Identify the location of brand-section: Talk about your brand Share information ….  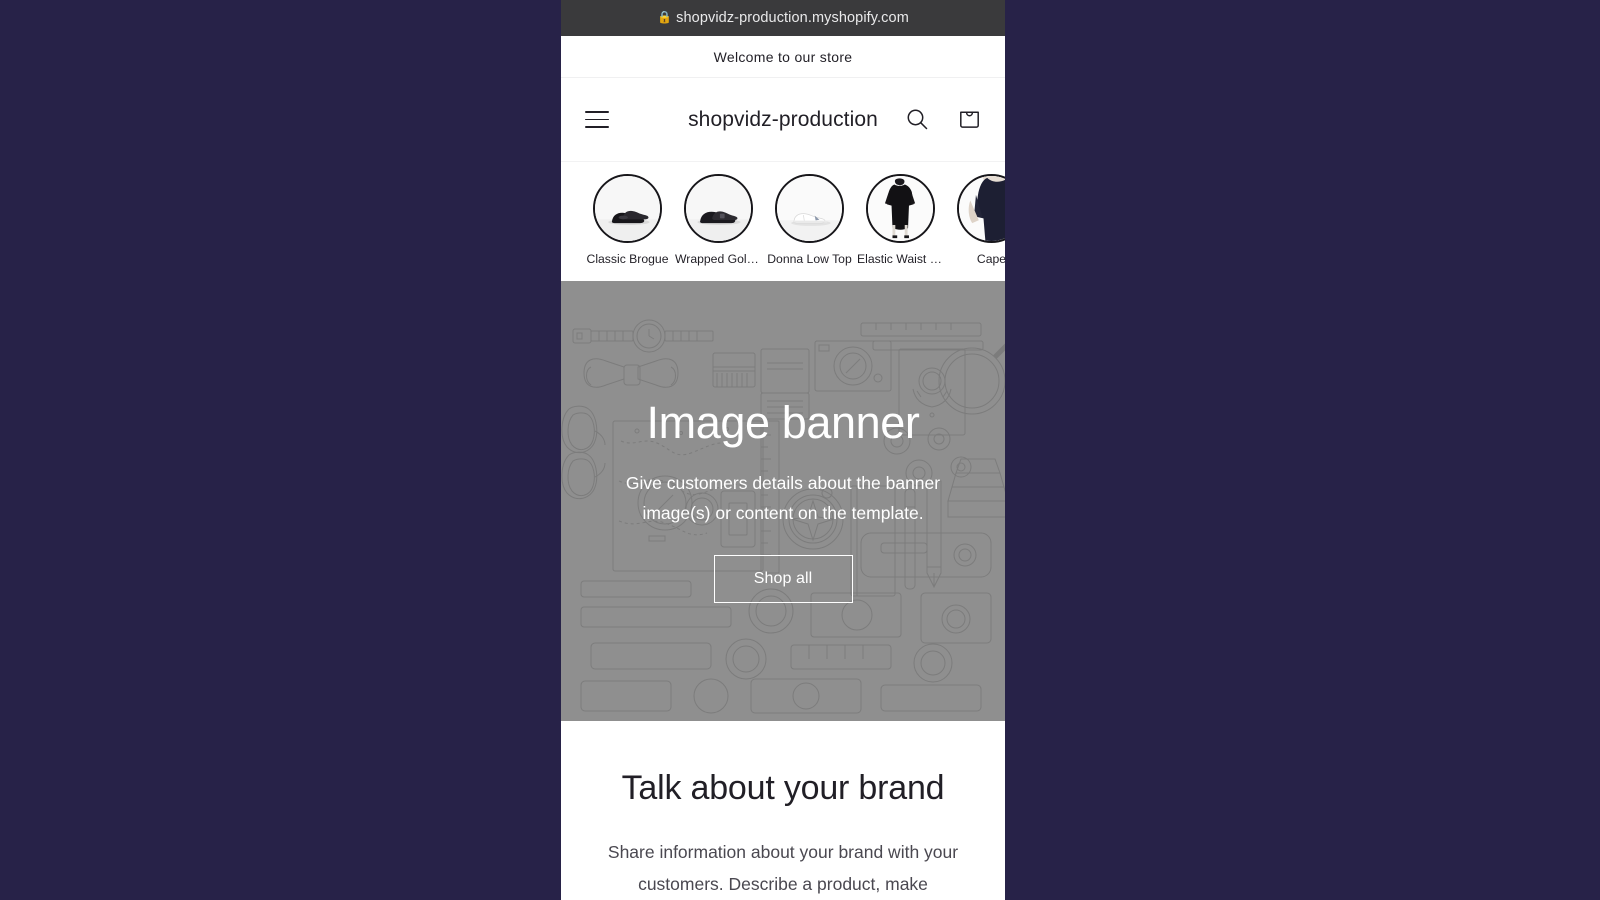
(783, 810).